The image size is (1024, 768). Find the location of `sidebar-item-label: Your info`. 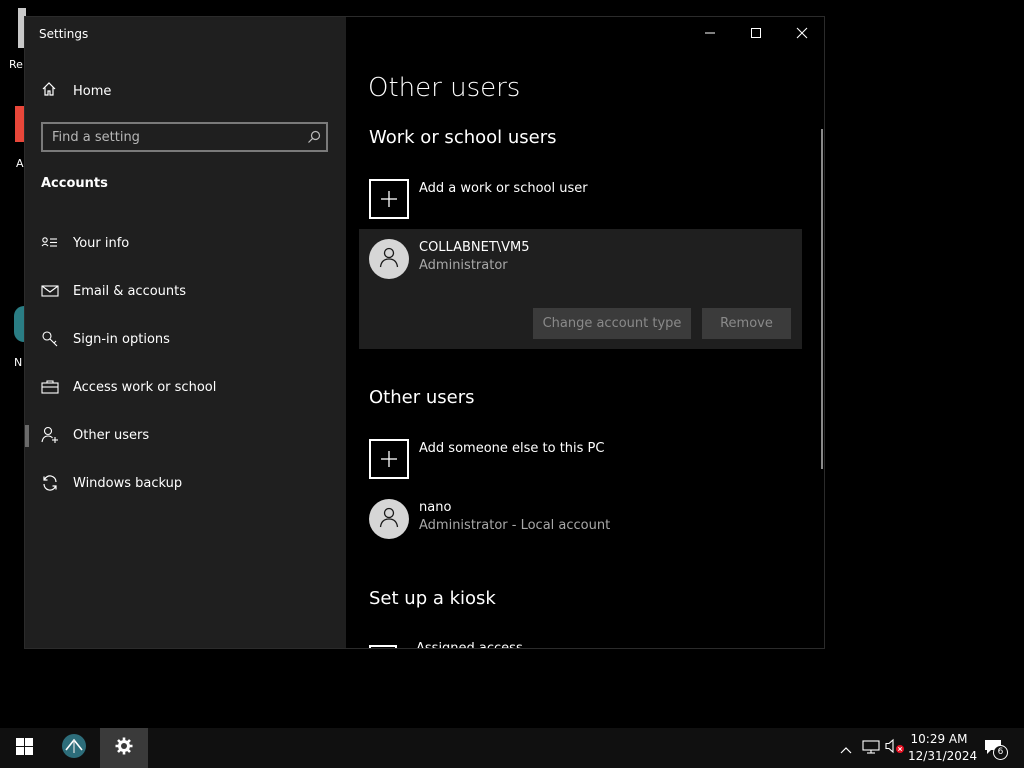

sidebar-item-label: Your info is located at coordinates (101, 243).